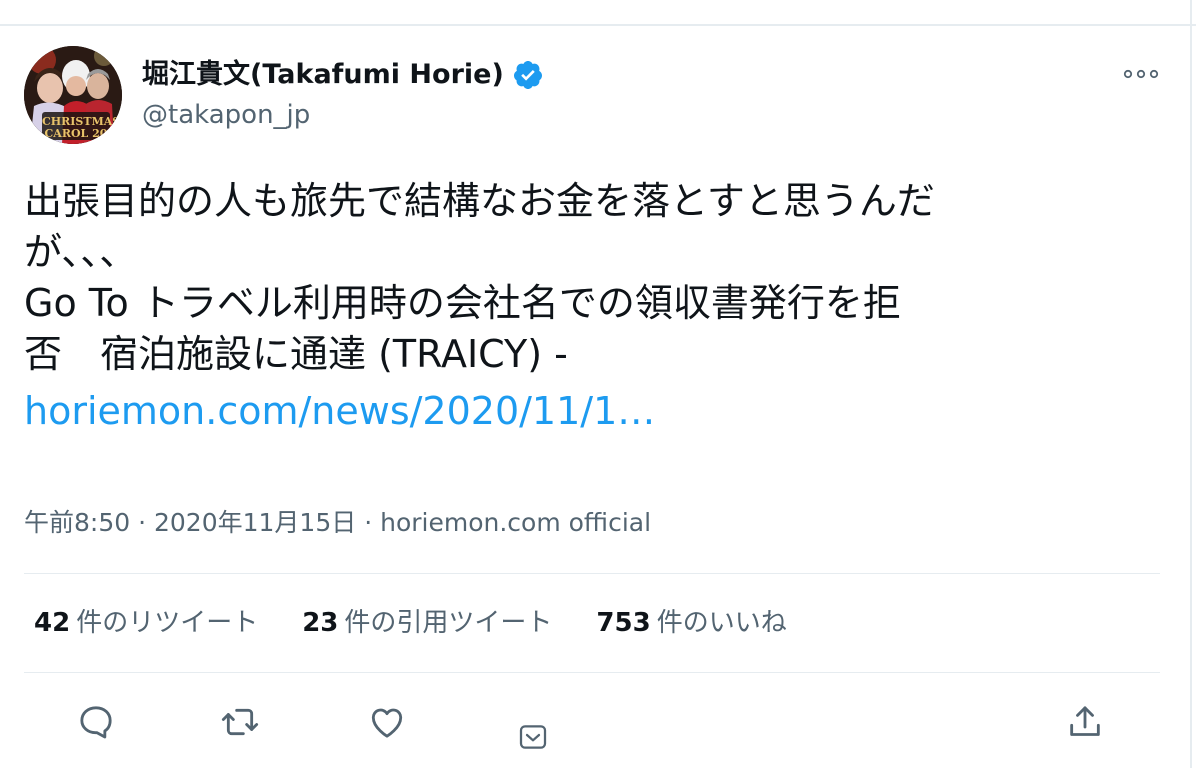 This screenshot has width=1196, height=768. I want to click on tweet-text-line: 出張目的の人も旅先で結構なお金を落とすと思うんだ, so click(479, 201).